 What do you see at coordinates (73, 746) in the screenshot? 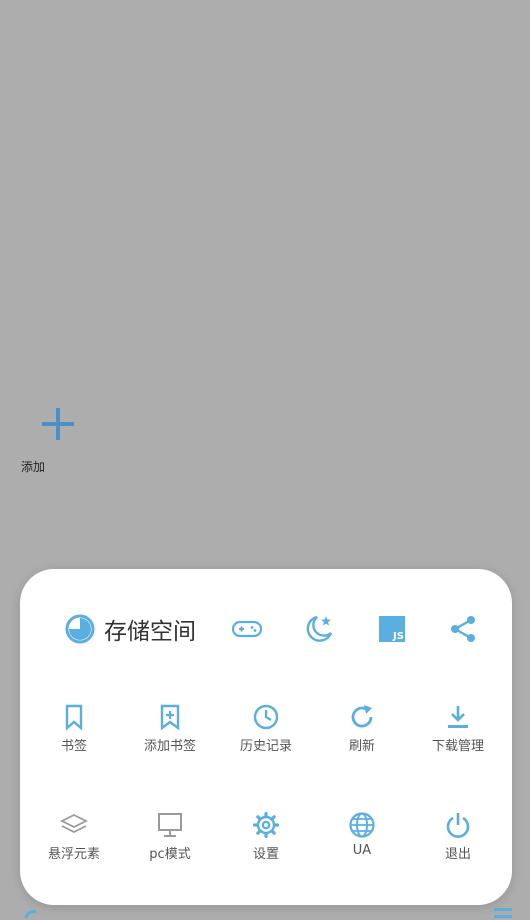
I see `bookmarks-label: 书签` at bounding box center [73, 746].